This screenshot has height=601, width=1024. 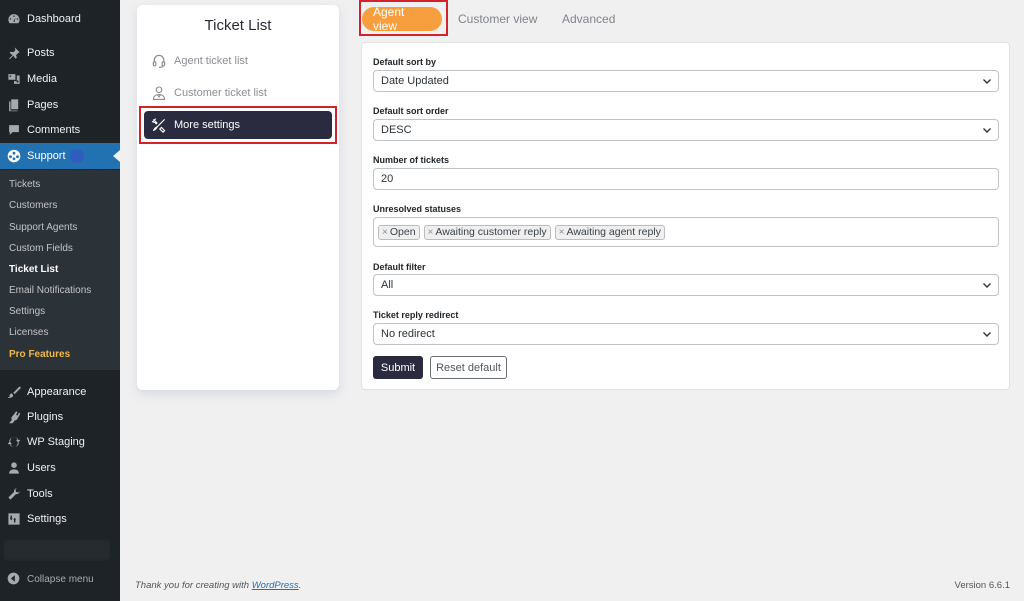 I want to click on footer-version: Version 6.6.1, so click(x=982, y=585).